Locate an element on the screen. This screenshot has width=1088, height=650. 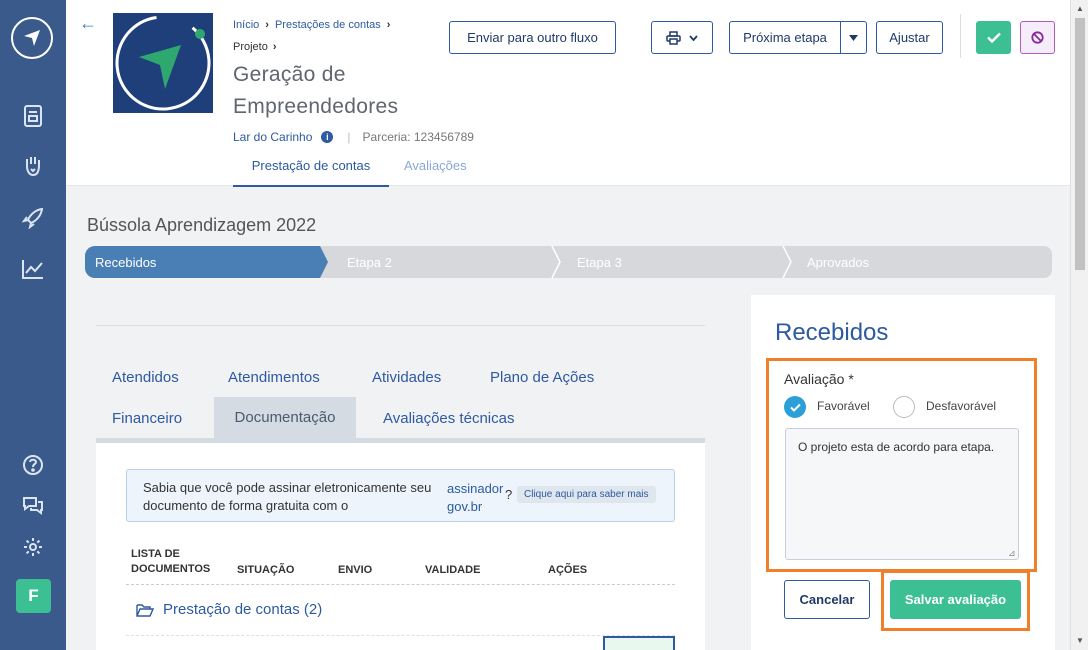
sidebar: F is located at coordinates (33, 325).